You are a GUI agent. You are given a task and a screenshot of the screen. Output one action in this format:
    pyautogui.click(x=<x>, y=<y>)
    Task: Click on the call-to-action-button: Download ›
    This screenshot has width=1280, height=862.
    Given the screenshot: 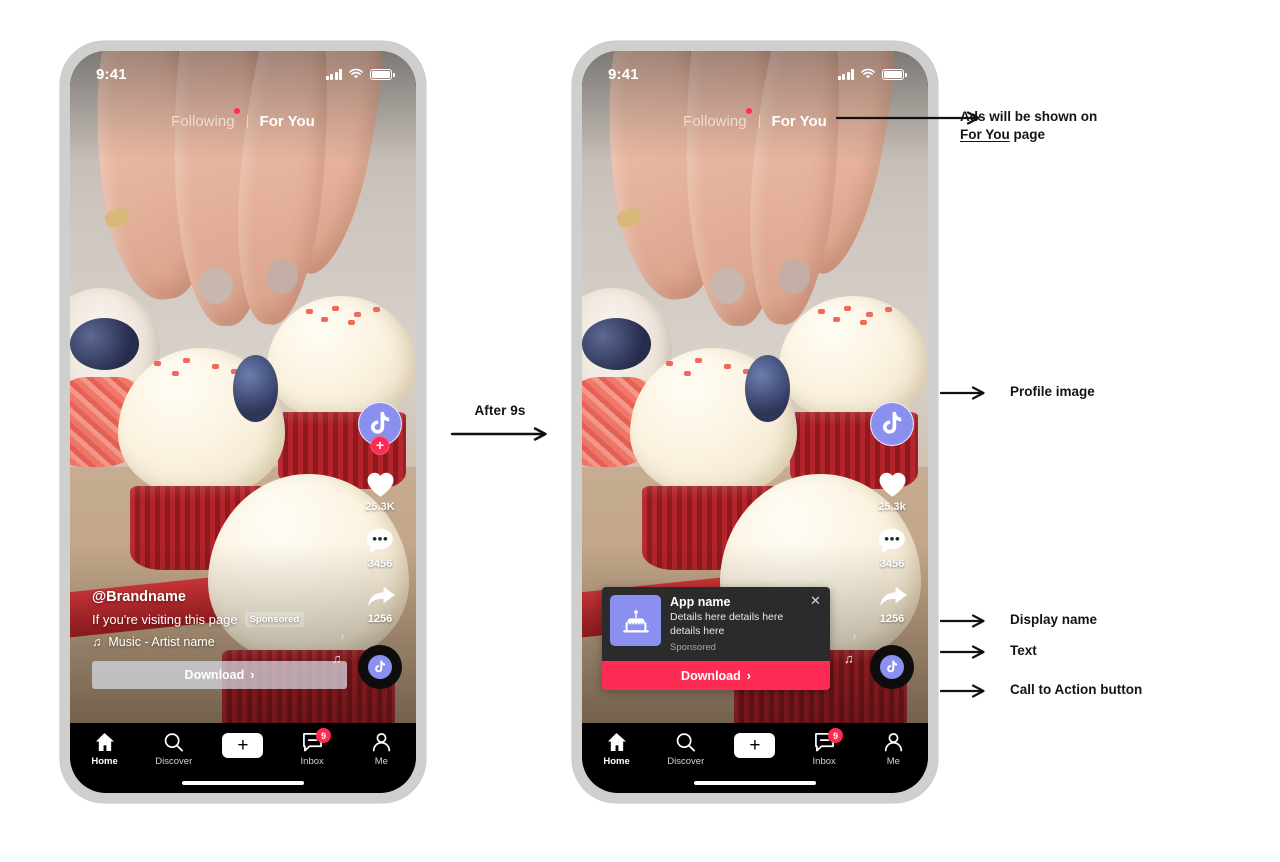 What is the action you would take?
    pyautogui.click(x=716, y=675)
    